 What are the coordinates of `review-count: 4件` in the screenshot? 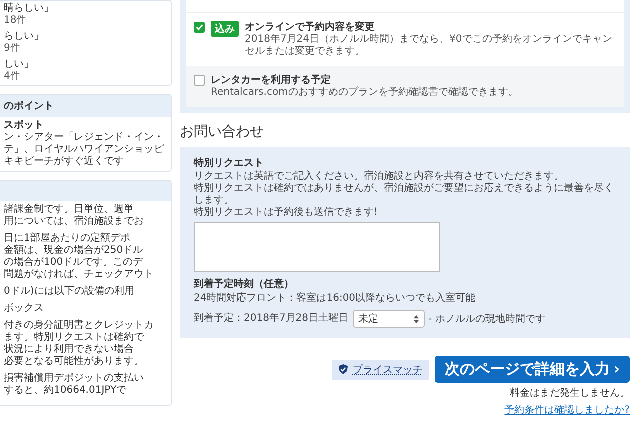 It's located at (13, 77).